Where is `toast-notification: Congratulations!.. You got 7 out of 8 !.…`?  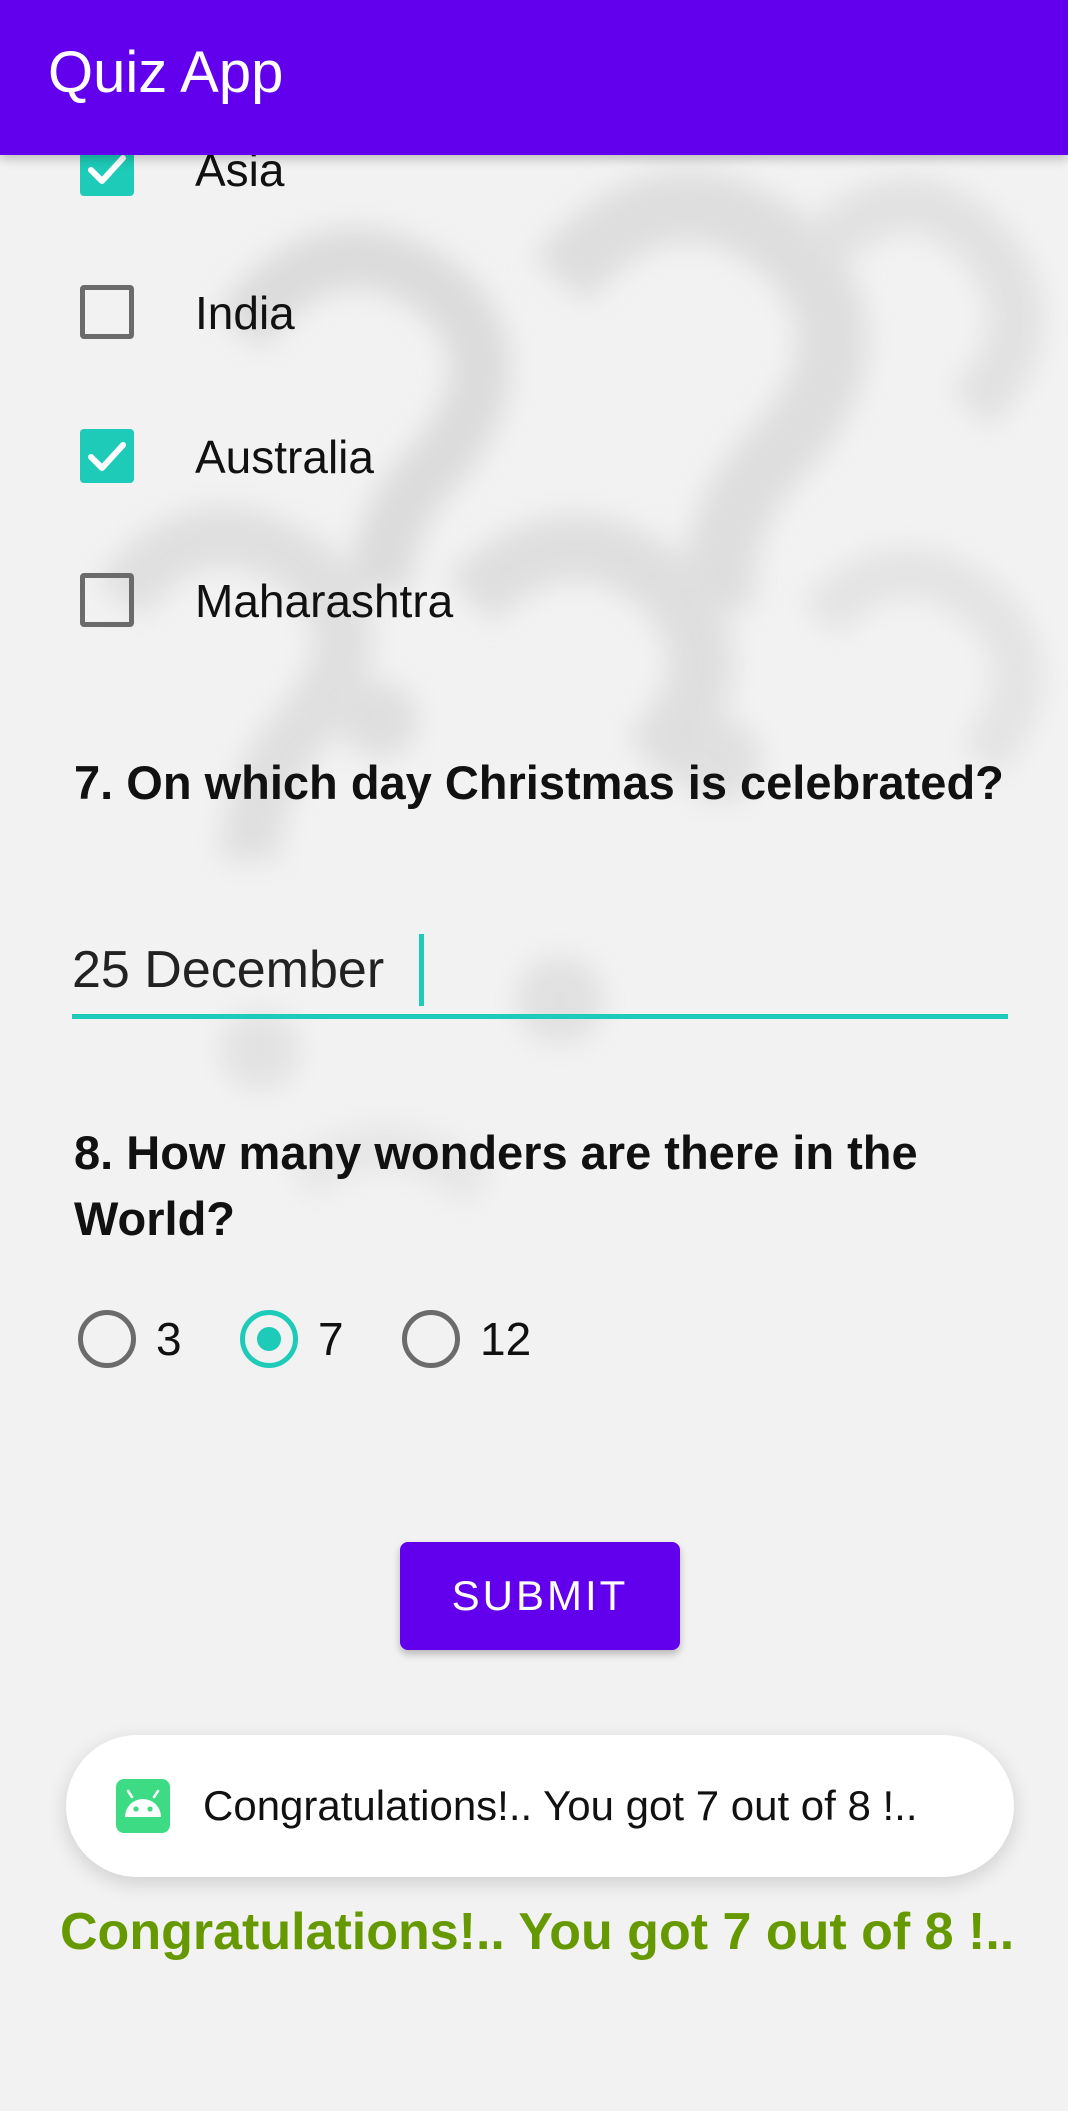 toast-notification: Congratulations!.. You got 7 out of 8 !.… is located at coordinates (540, 1806).